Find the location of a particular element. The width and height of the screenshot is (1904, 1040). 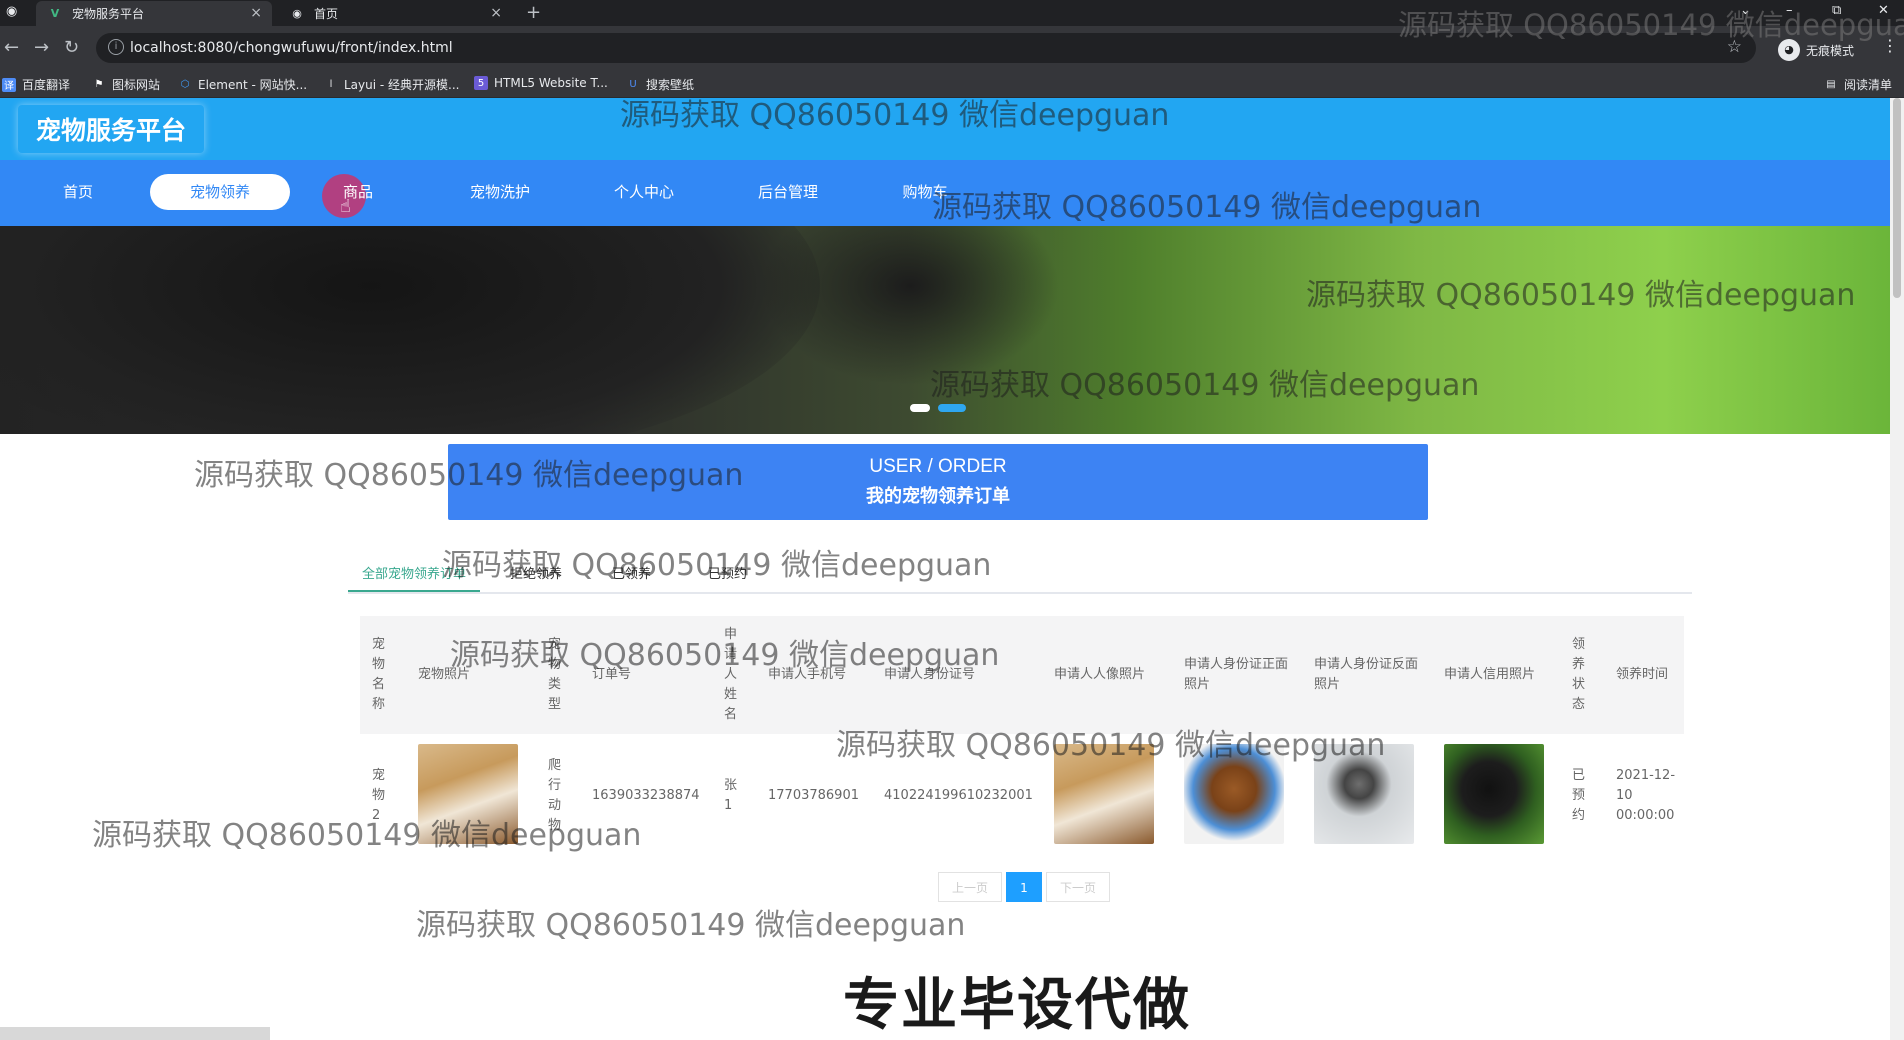

nav-home: 首页 is located at coordinates (78, 192).